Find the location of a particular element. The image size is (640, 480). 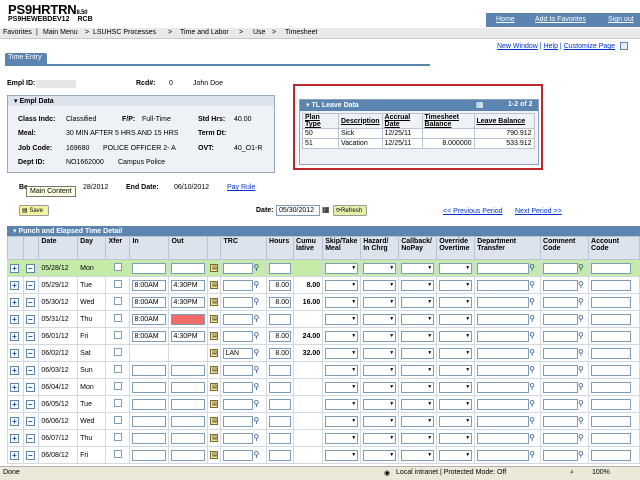

breadcrumb-time-labor: Time and Labor is located at coordinates (204, 32).